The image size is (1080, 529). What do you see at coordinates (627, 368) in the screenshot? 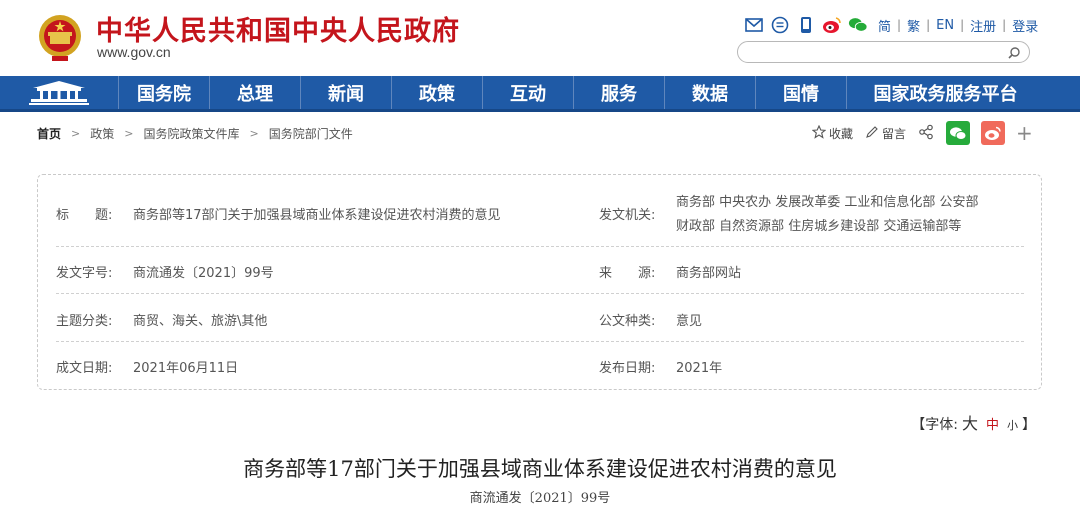
I see `published-date-label: 发布日期:` at bounding box center [627, 368].